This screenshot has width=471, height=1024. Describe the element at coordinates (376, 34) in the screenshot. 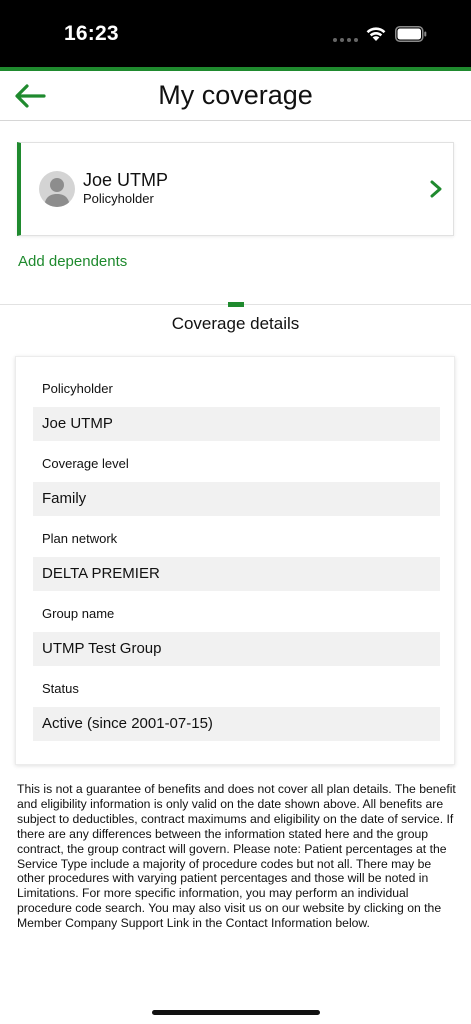

I see `wifi-icon` at that location.